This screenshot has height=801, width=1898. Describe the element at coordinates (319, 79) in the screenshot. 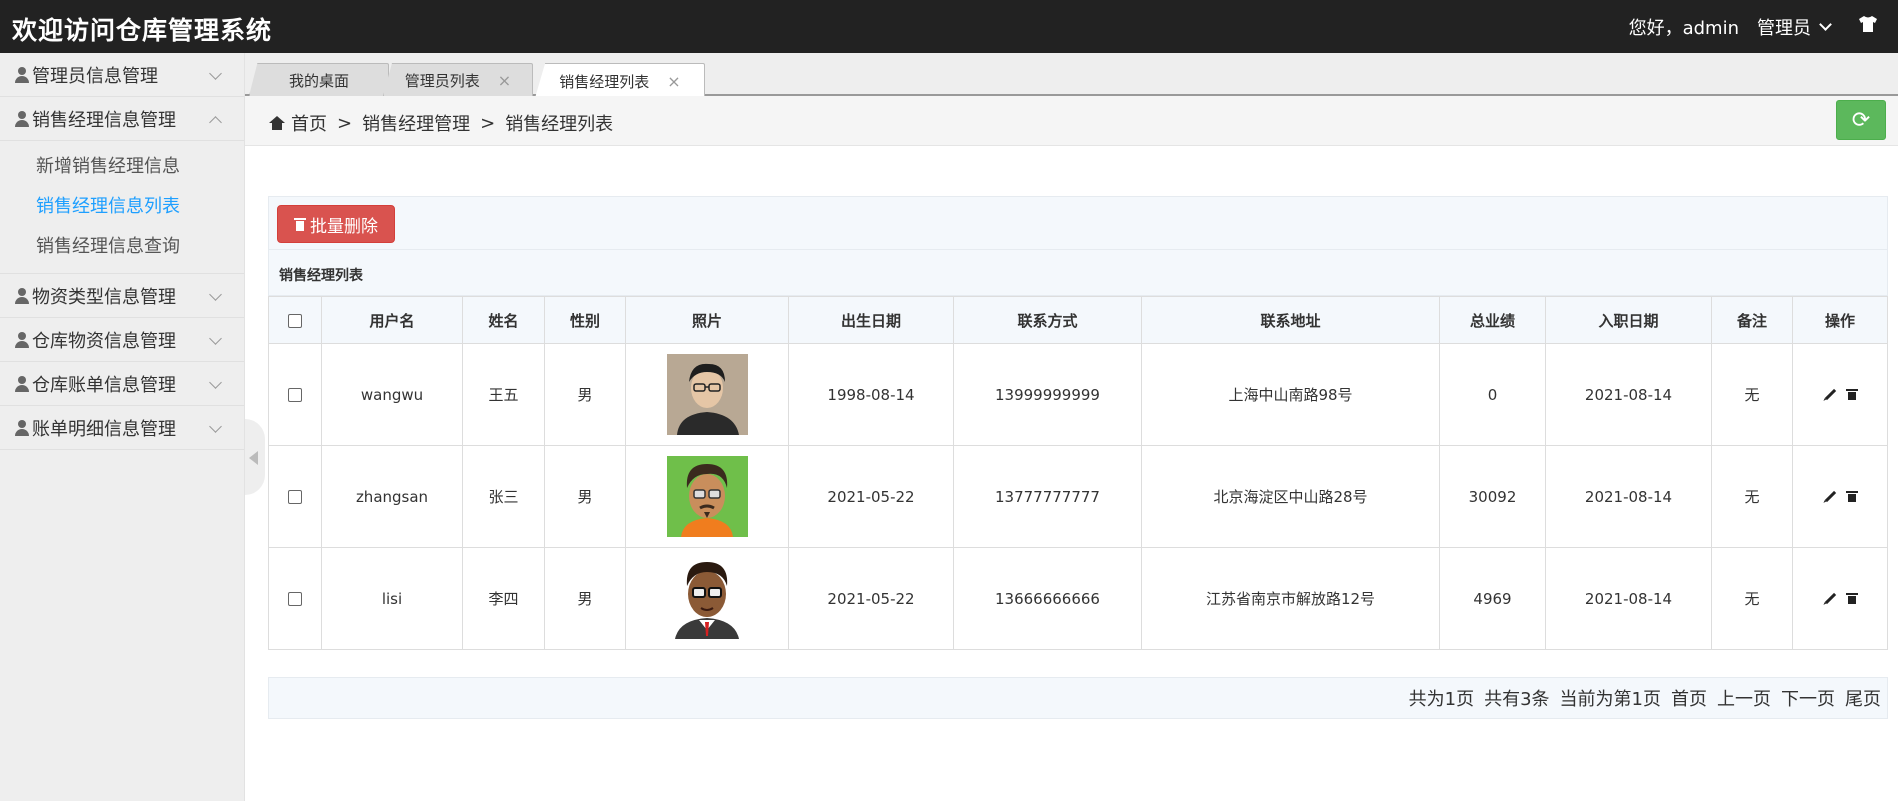

I see `tab-my-desktop: 我的桌面` at that location.